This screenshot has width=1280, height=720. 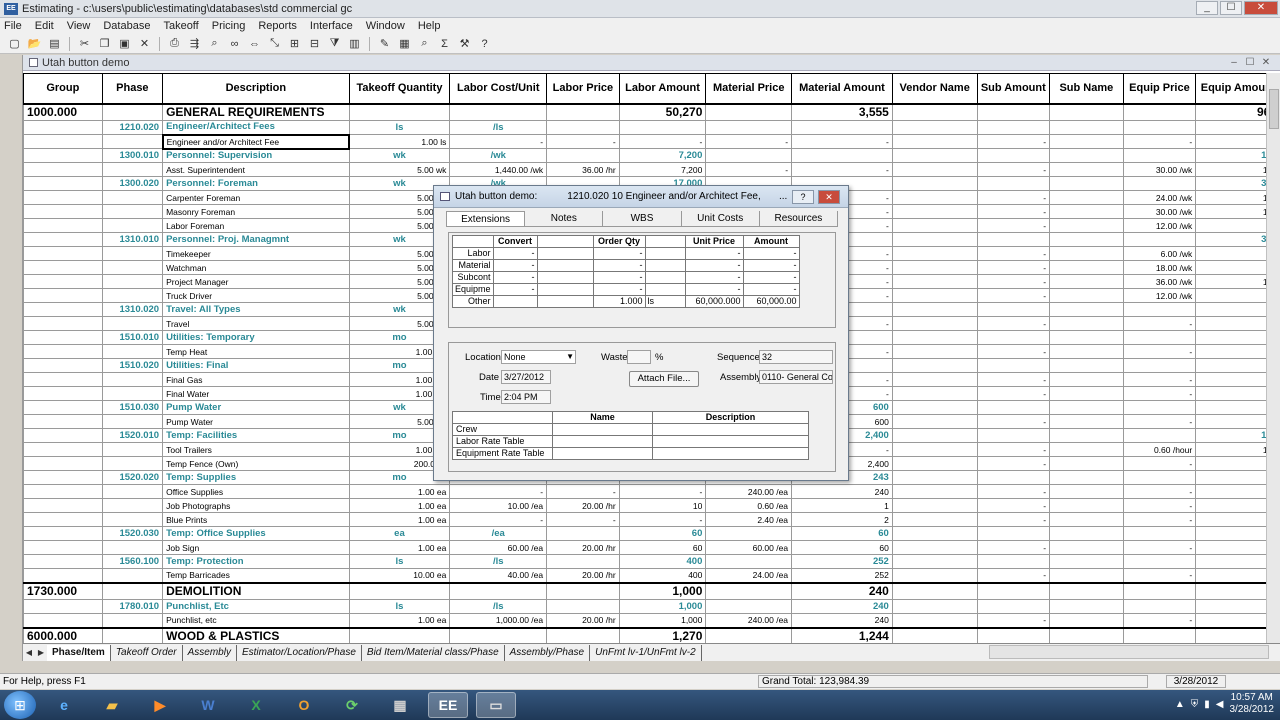 I want to click on media-icon: ▶, so click(x=160, y=705).